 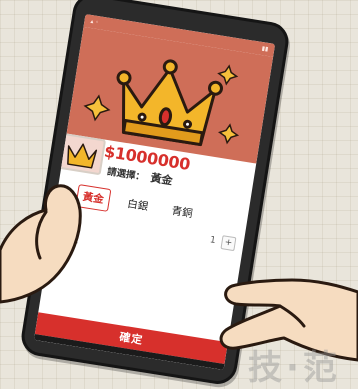 I want to click on watermark-text: 技·范, so click(x=294, y=368).